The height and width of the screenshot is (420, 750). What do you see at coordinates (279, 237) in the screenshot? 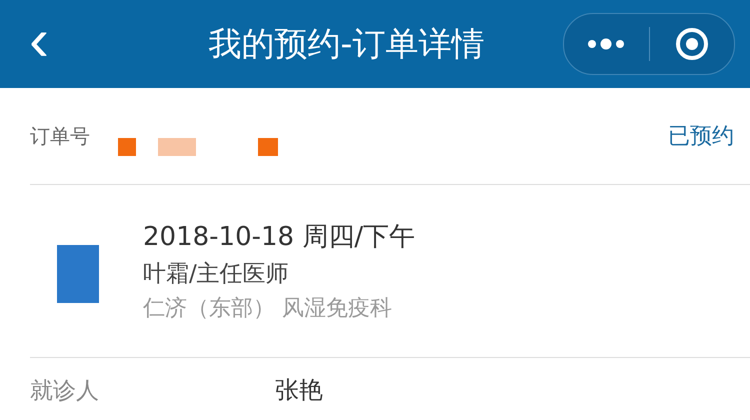
I see `appointment-date: 2018-10-18 周四/下午` at bounding box center [279, 237].